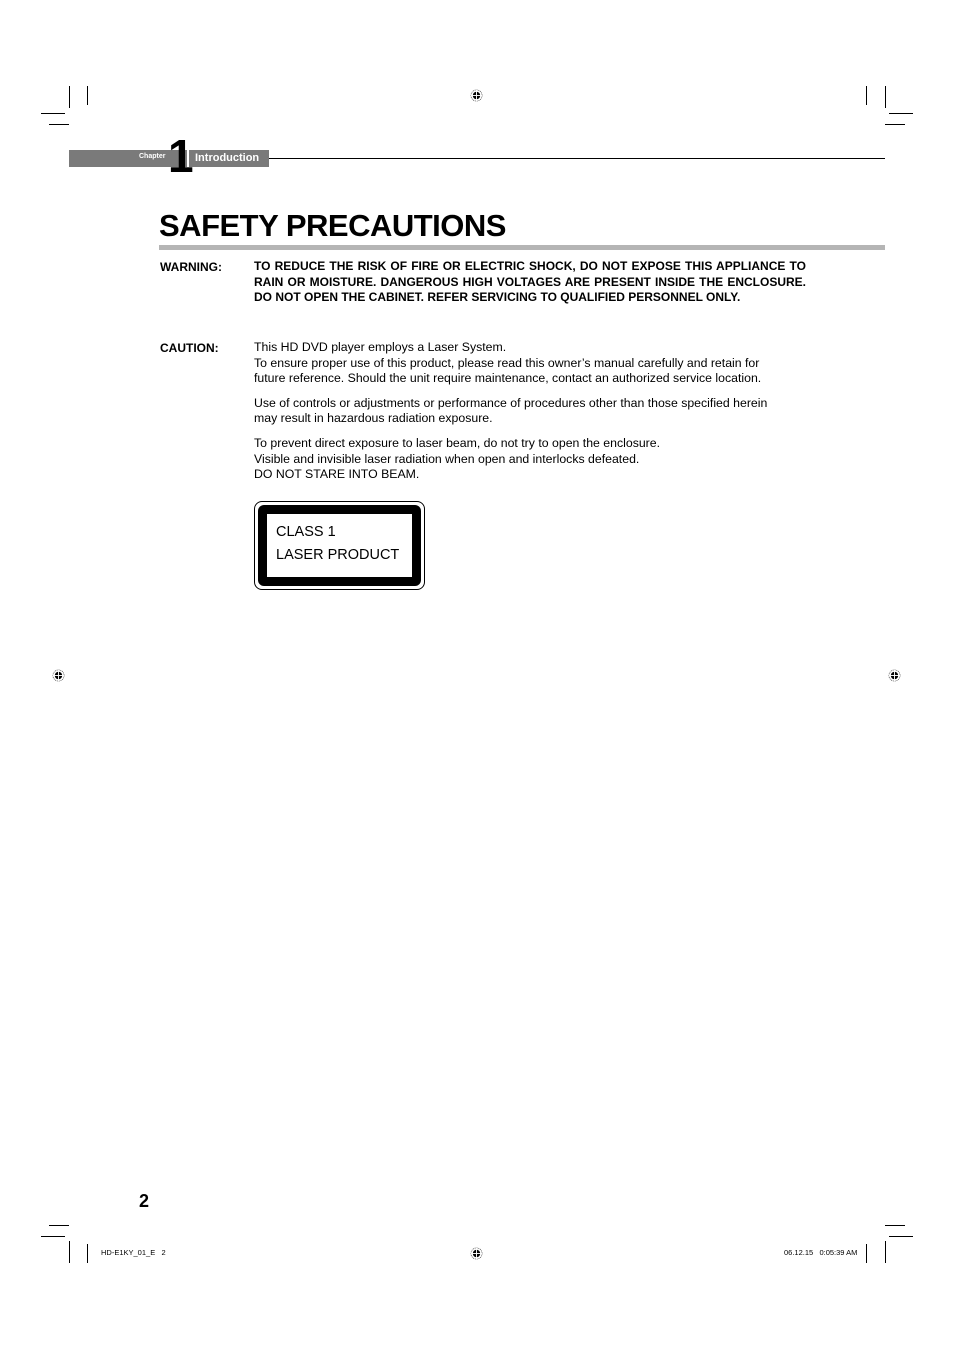 This screenshot has width=954, height=1351. What do you see at coordinates (181, 156) in the screenshot?
I see `chapter-number: 1` at bounding box center [181, 156].